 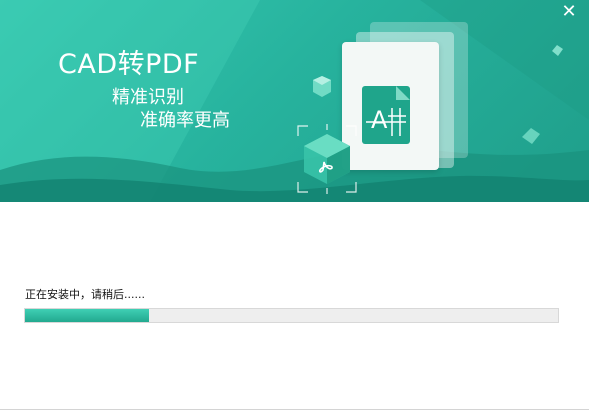 What do you see at coordinates (185, 120) in the screenshot?
I see `banner-tagline-2: 准确率更高` at bounding box center [185, 120].